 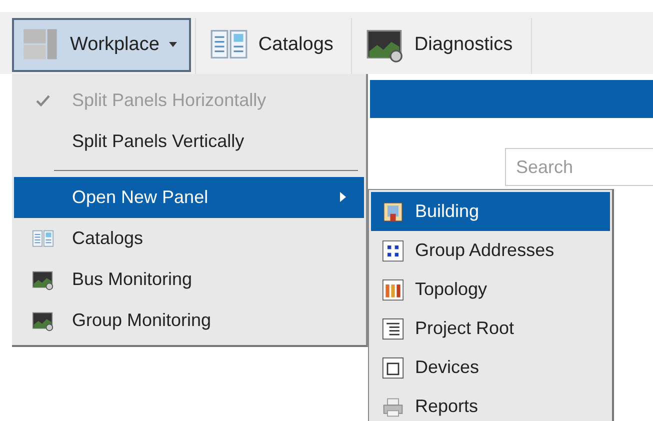 I want to click on menu-item: Group Monitoring, so click(x=189, y=320).